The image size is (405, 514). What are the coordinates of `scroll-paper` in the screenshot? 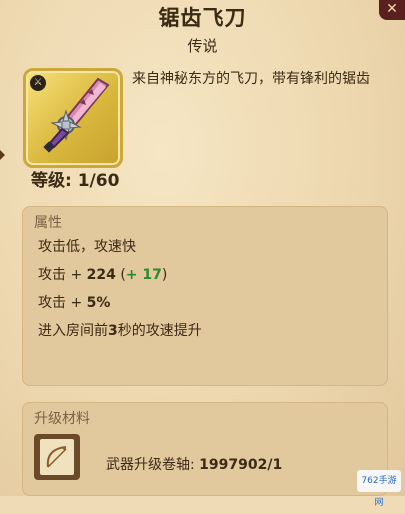 It's located at (57, 457).